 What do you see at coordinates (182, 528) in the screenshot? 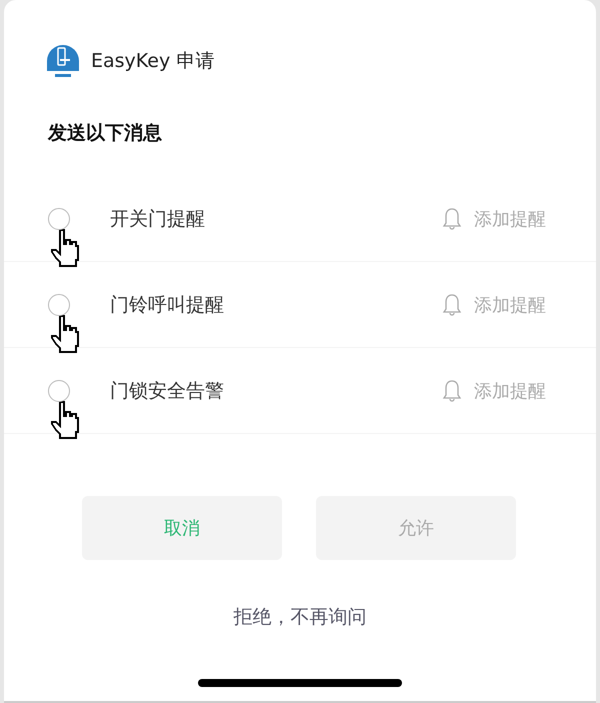
I see `cancel-button: 取消` at bounding box center [182, 528].